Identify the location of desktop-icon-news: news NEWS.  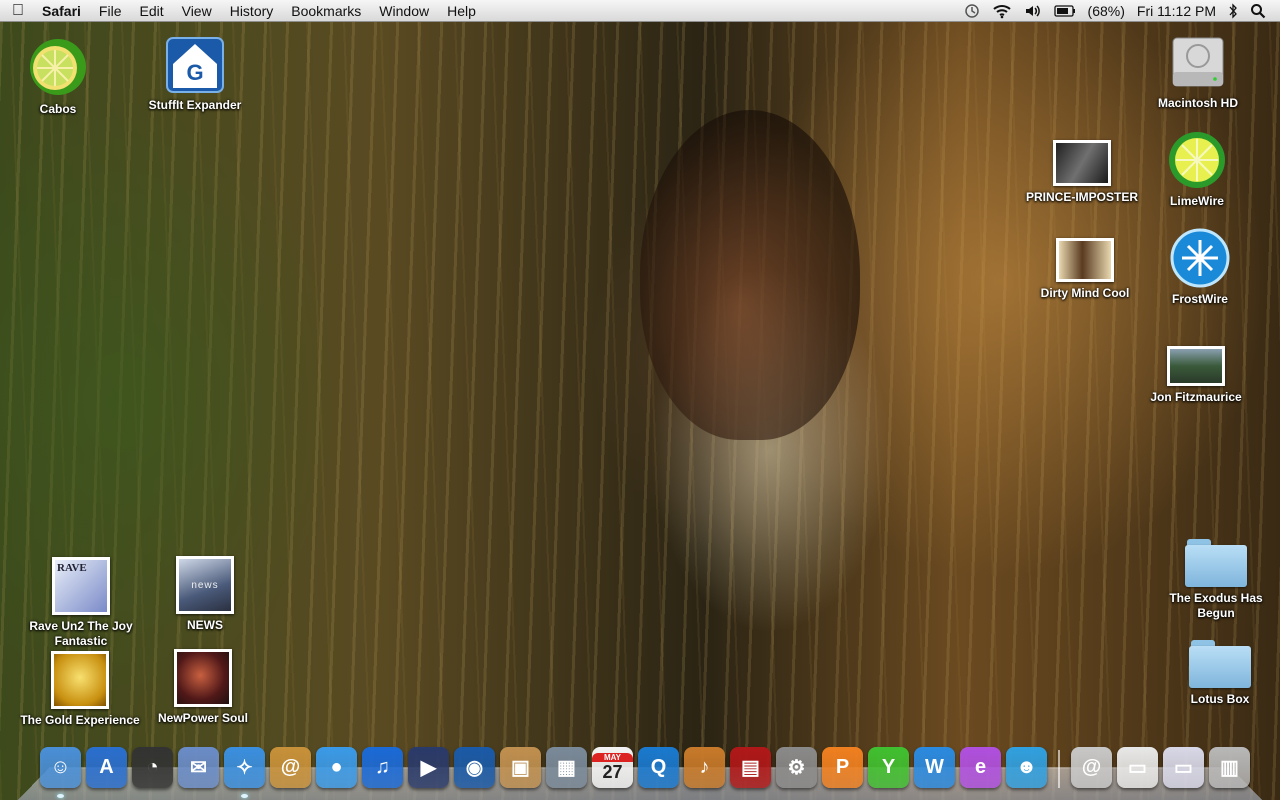
(205, 594).